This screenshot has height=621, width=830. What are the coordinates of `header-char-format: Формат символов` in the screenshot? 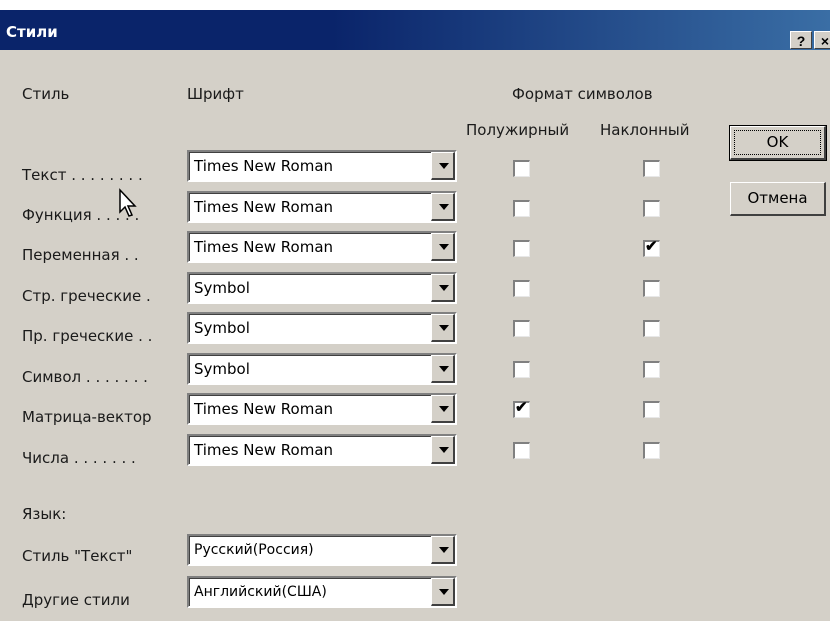 It's located at (582, 94).